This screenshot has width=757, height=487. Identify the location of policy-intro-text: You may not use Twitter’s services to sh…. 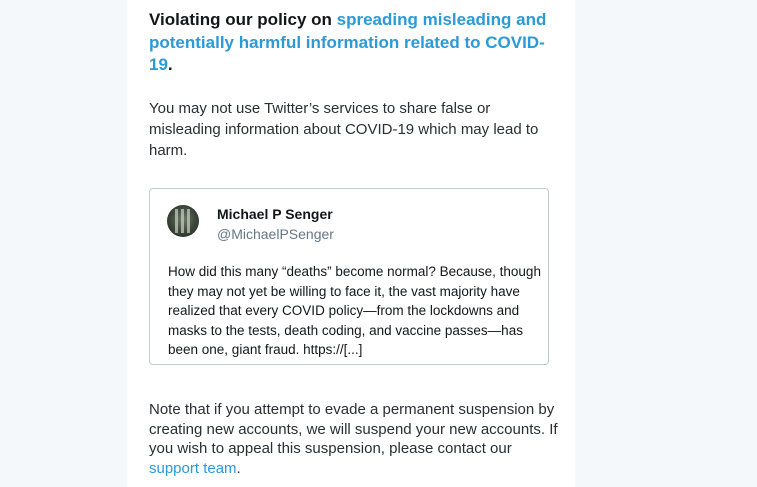
(344, 129).